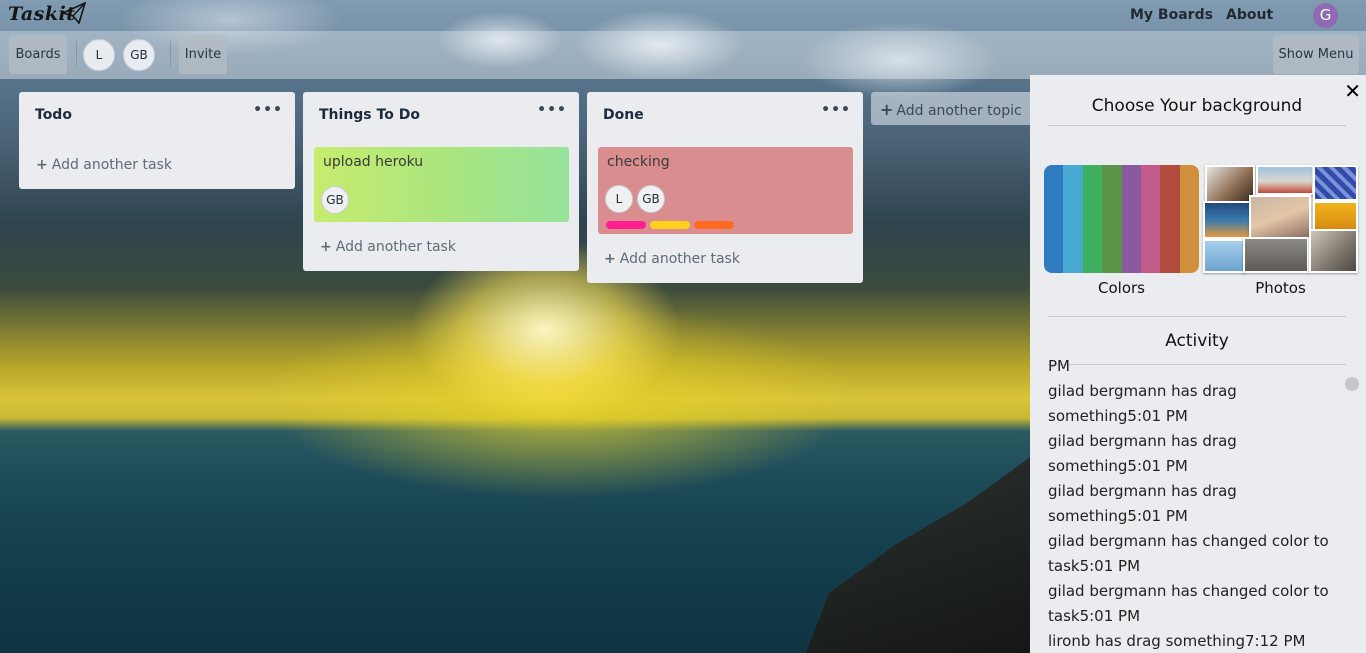 This screenshot has height=653, width=1366. Describe the element at coordinates (1197, 106) in the screenshot. I see `background-heading: Choose Your background` at that location.